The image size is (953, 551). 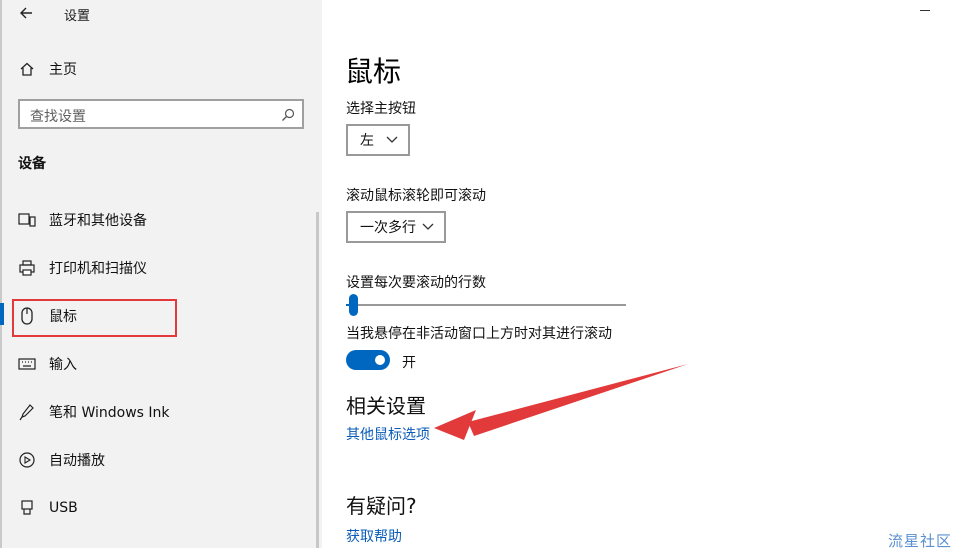 What do you see at coordinates (374, 536) in the screenshot?
I see `get-help-link: 获取帮助` at bounding box center [374, 536].